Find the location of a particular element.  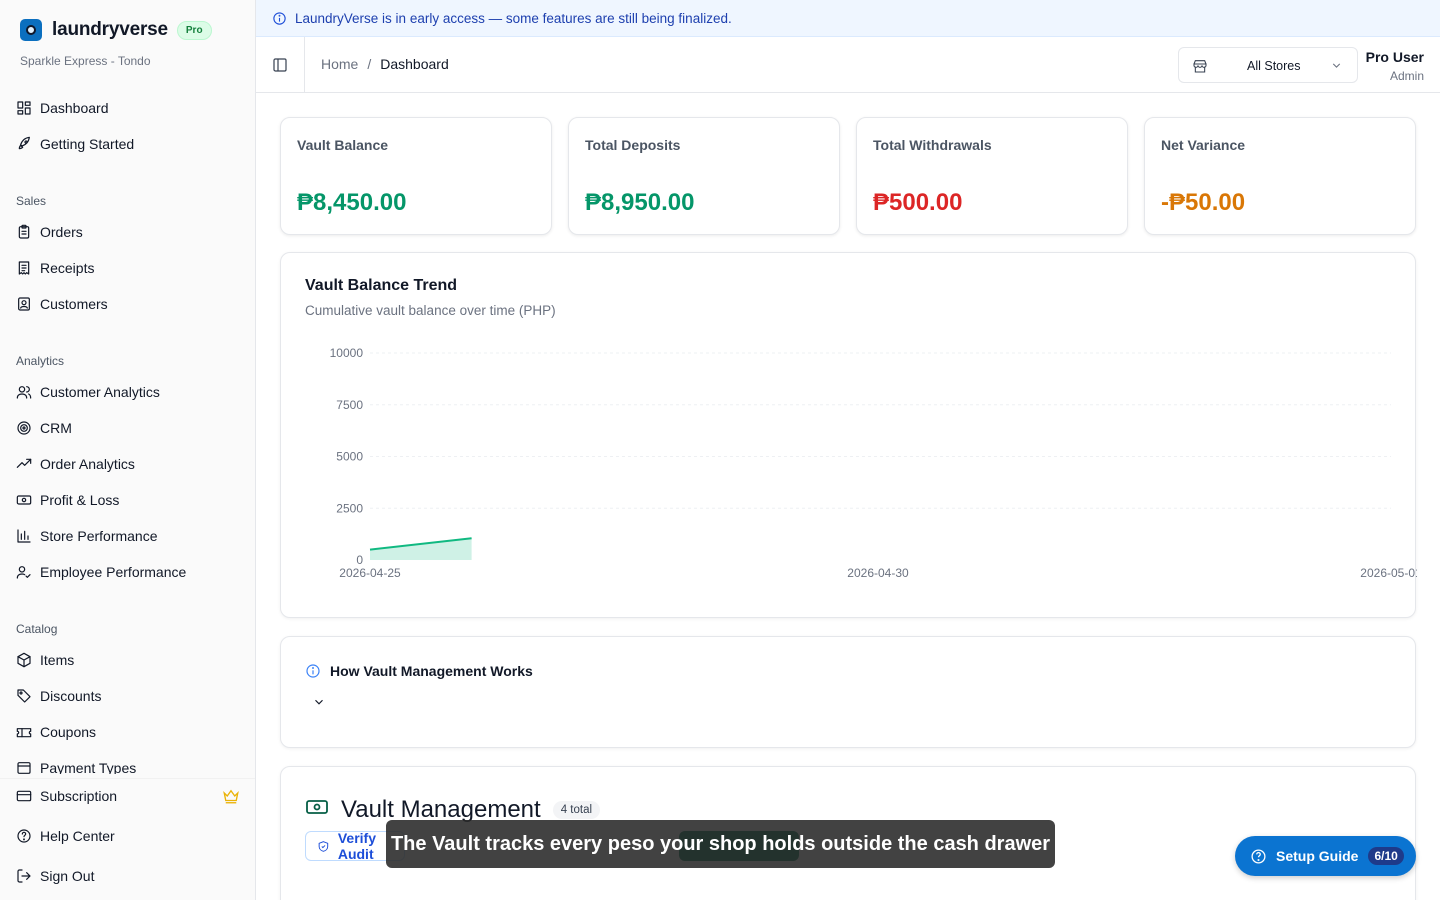

how-vault-works-toggle: How Vault Management Works is located at coordinates (419, 671).